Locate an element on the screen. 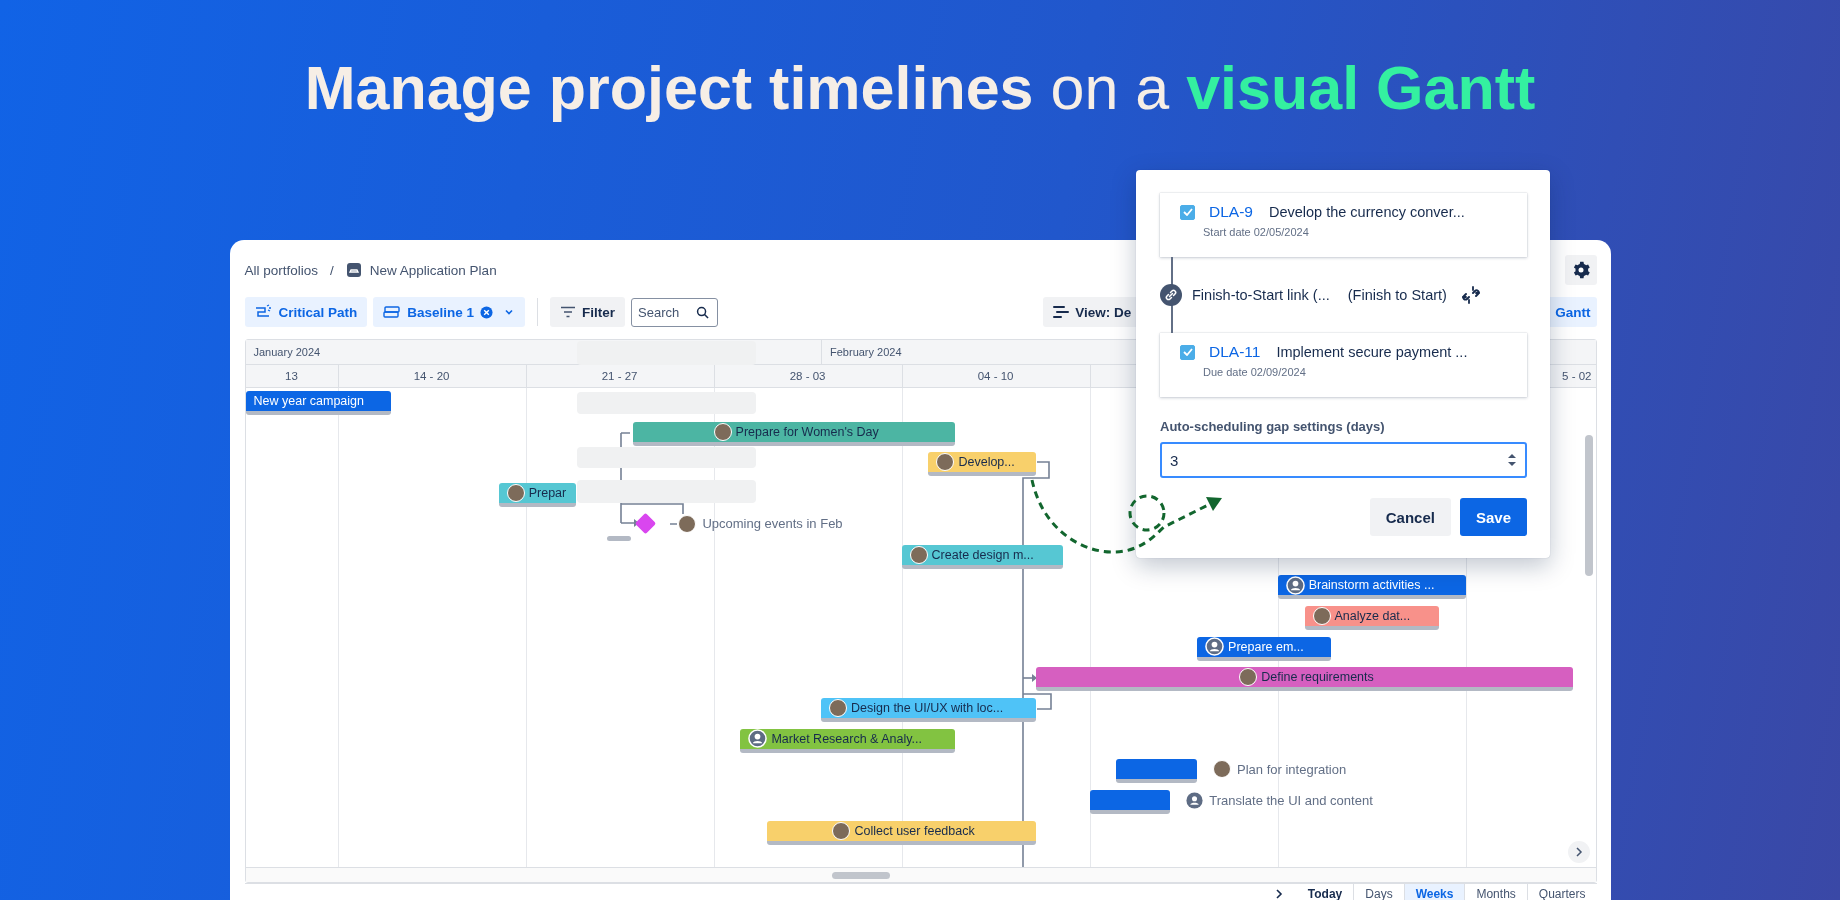  scroll-right-button is located at coordinates (1578, 852).